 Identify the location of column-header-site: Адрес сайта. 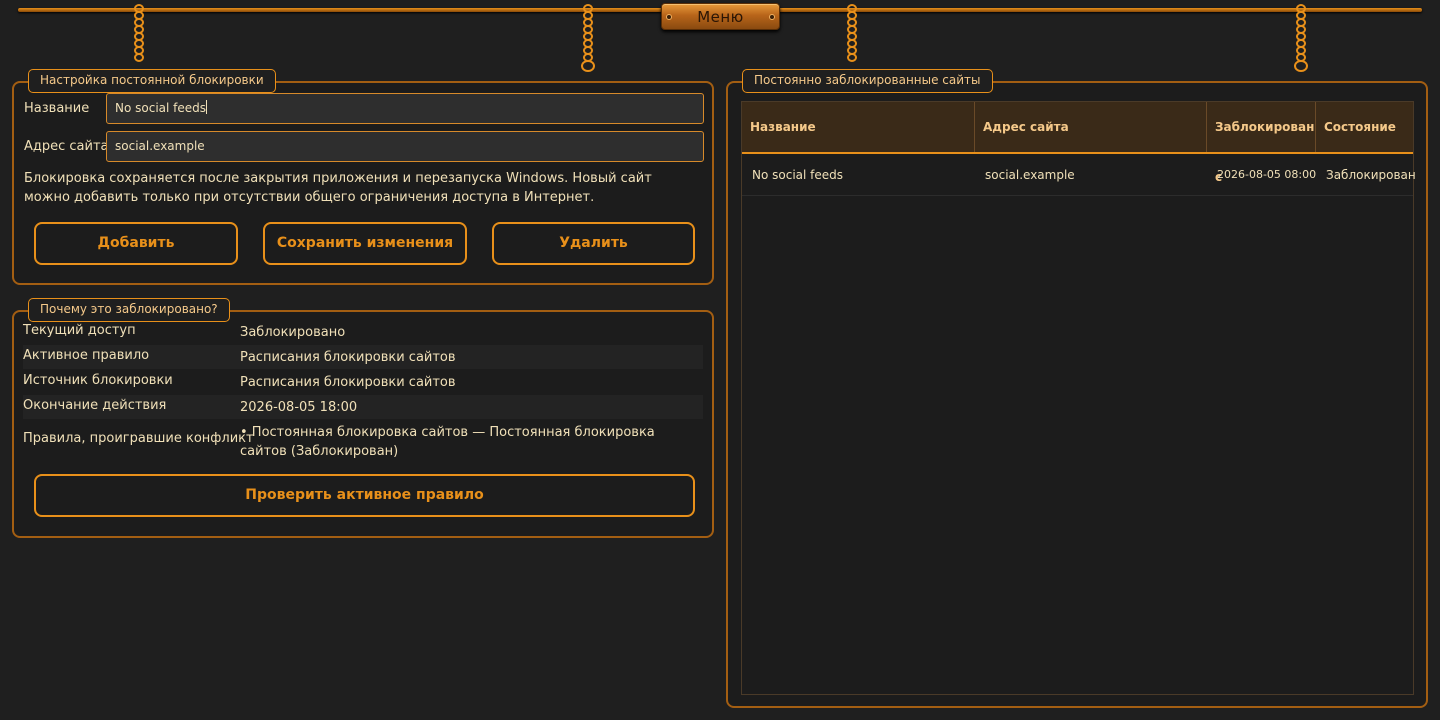
(1091, 127).